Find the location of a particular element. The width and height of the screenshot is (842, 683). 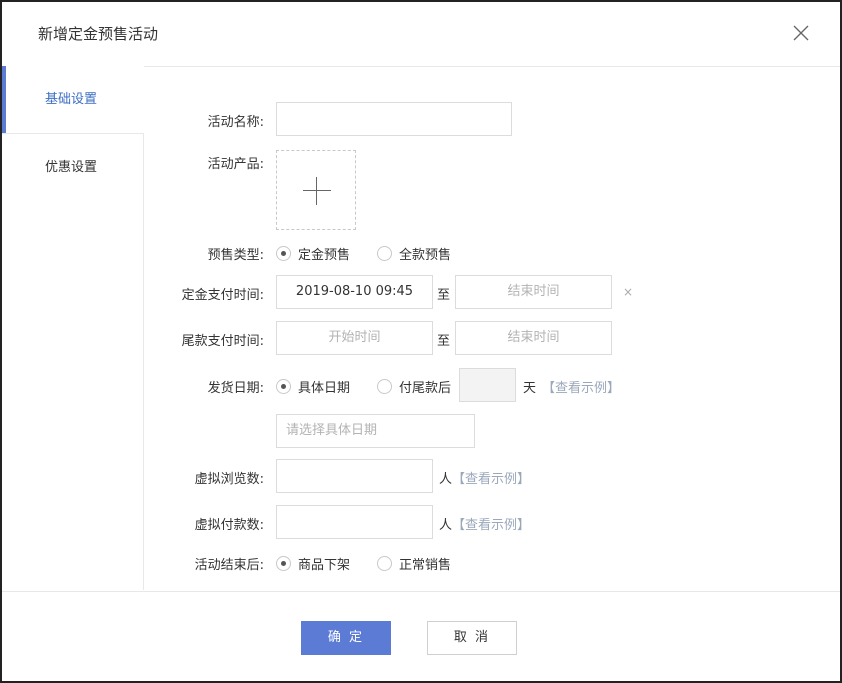

ship-date-after-balance-radio: 付尾款后 is located at coordinates (414, 386).